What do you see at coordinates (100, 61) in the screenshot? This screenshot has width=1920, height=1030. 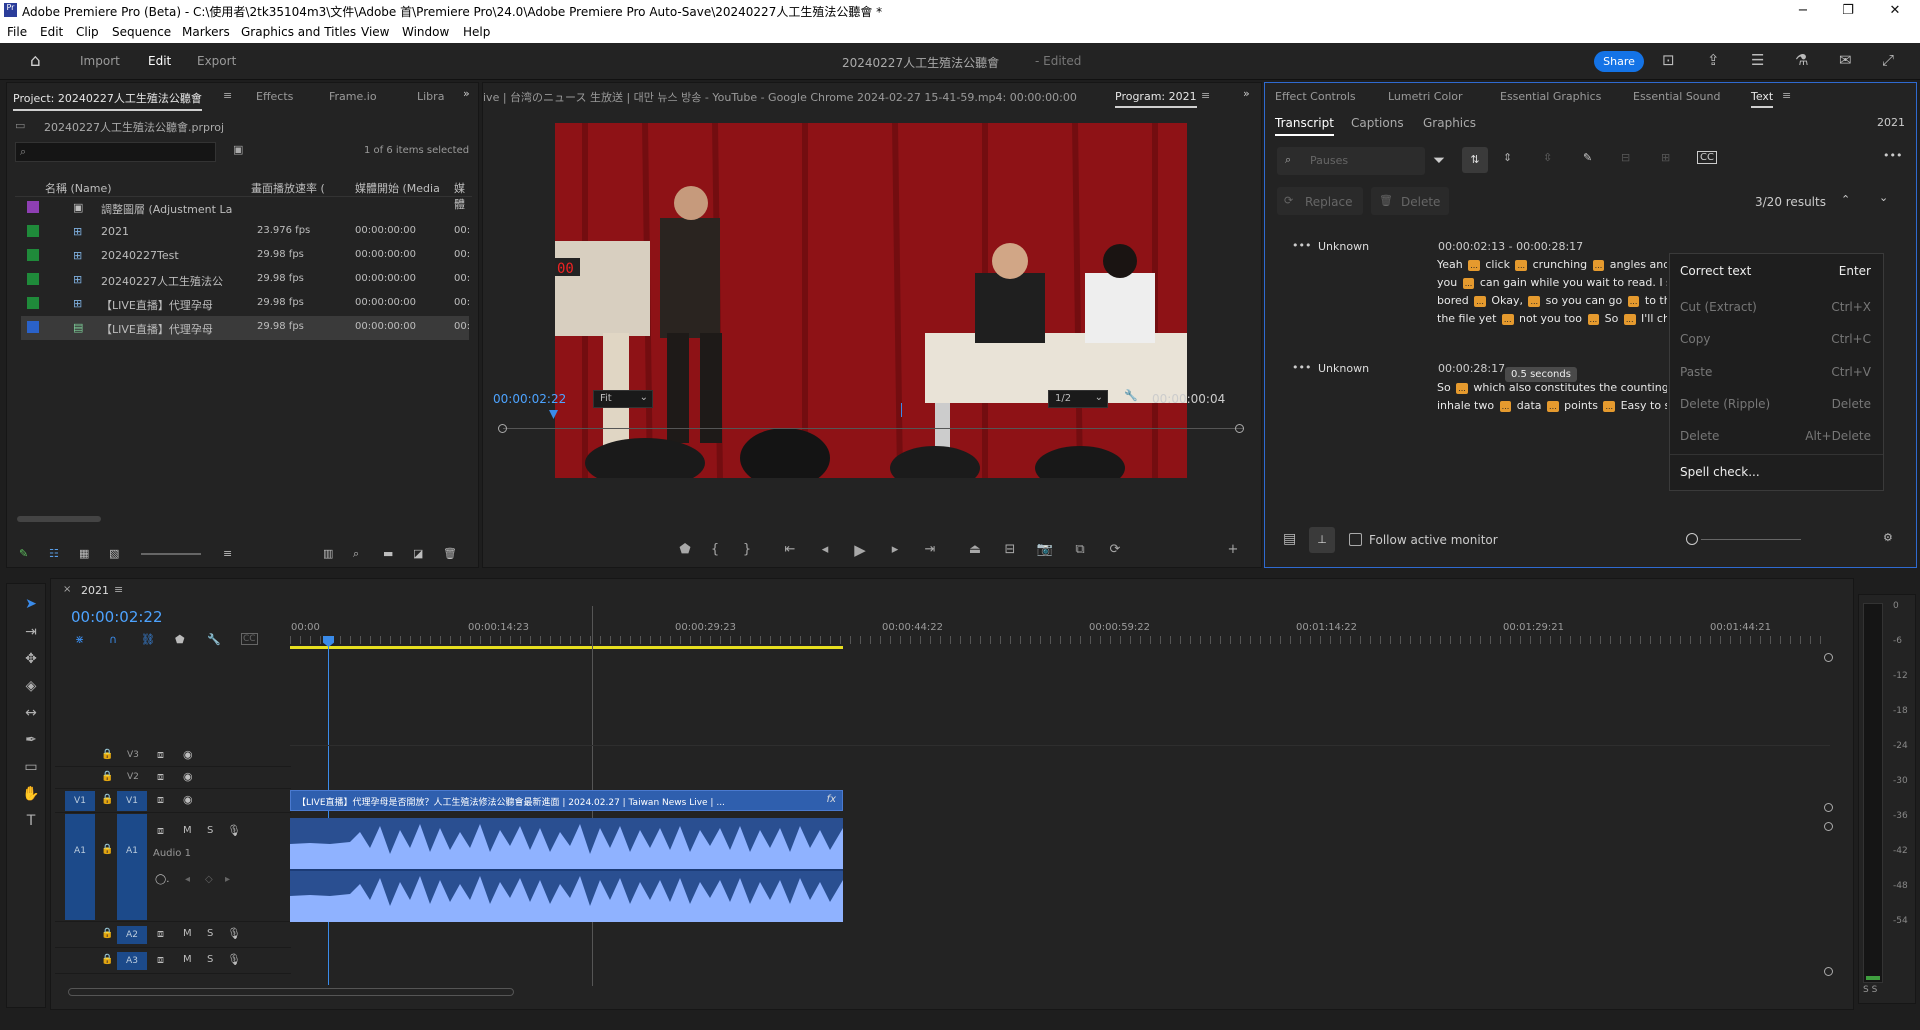 I see `workspace-import: Import` at bounding box center [100, 61].